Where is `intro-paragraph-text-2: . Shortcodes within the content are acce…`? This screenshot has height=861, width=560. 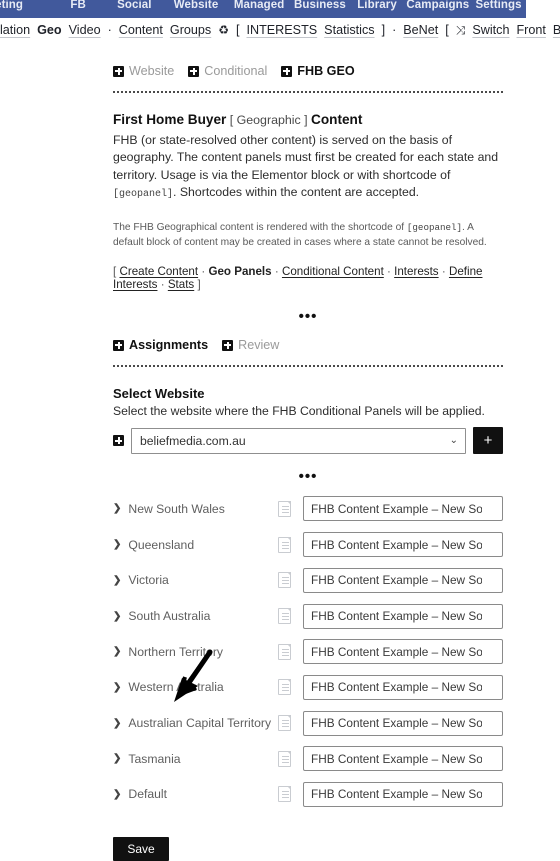
intro-paragraph-text-2: . Shortcodes within the content are acce… is located at coordinates (296, 192).